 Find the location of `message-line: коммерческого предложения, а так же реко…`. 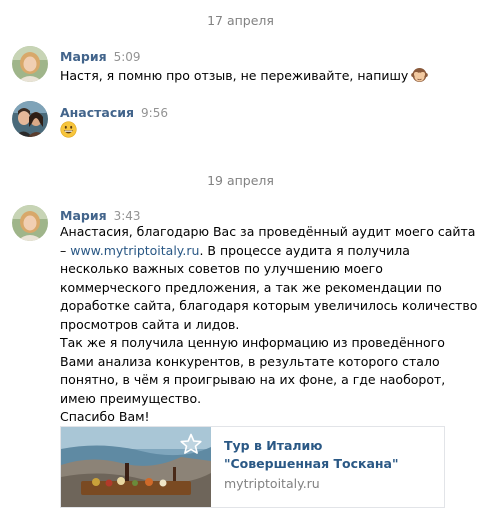

message-line: коммерческого предложения, а так же реко… is located at coordinates (251, 287).